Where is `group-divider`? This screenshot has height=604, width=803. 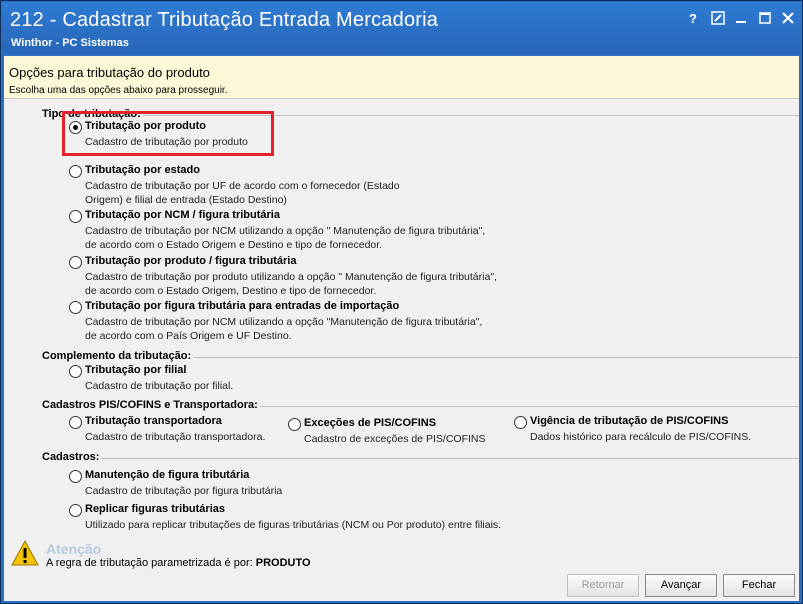
group-divider is located at coordinates (420, 458).